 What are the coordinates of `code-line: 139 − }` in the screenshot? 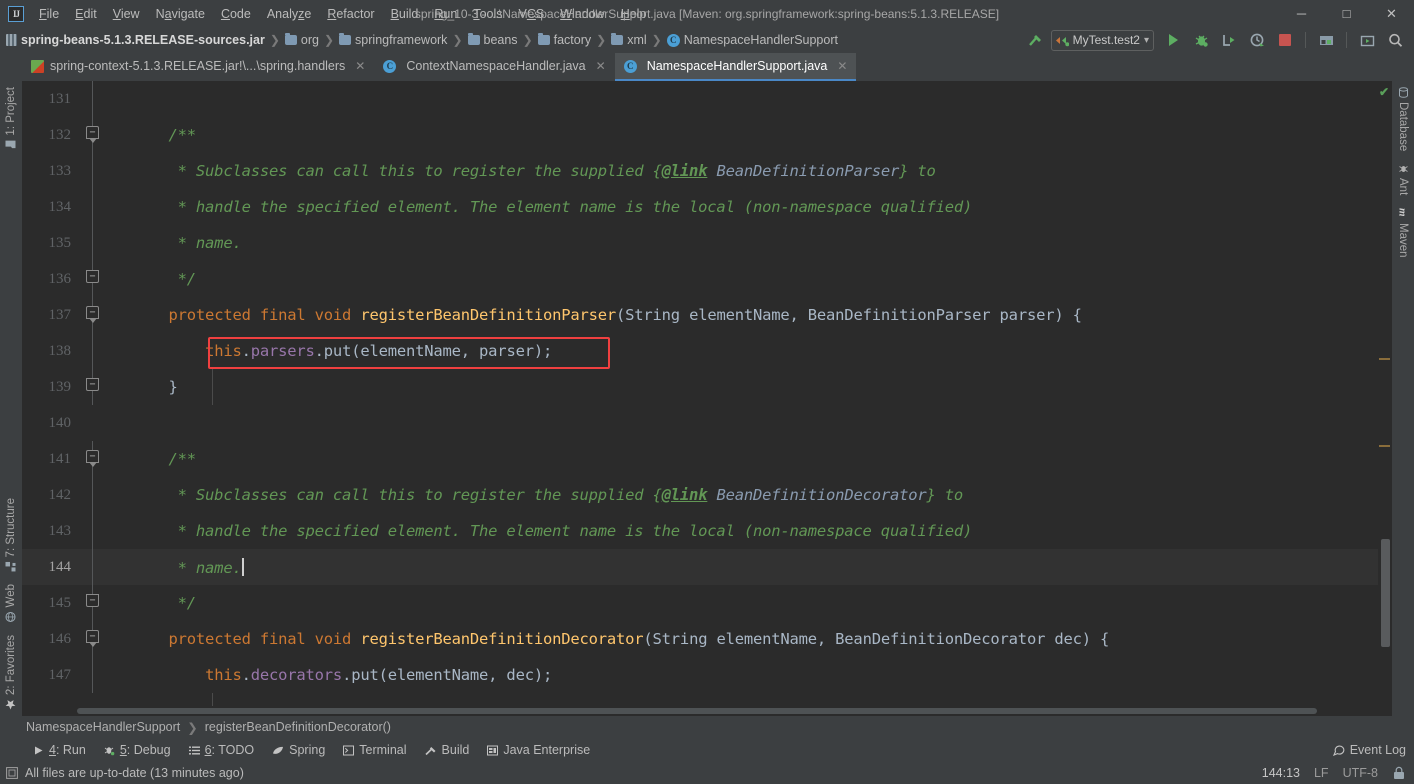 It's located at (700, 387).